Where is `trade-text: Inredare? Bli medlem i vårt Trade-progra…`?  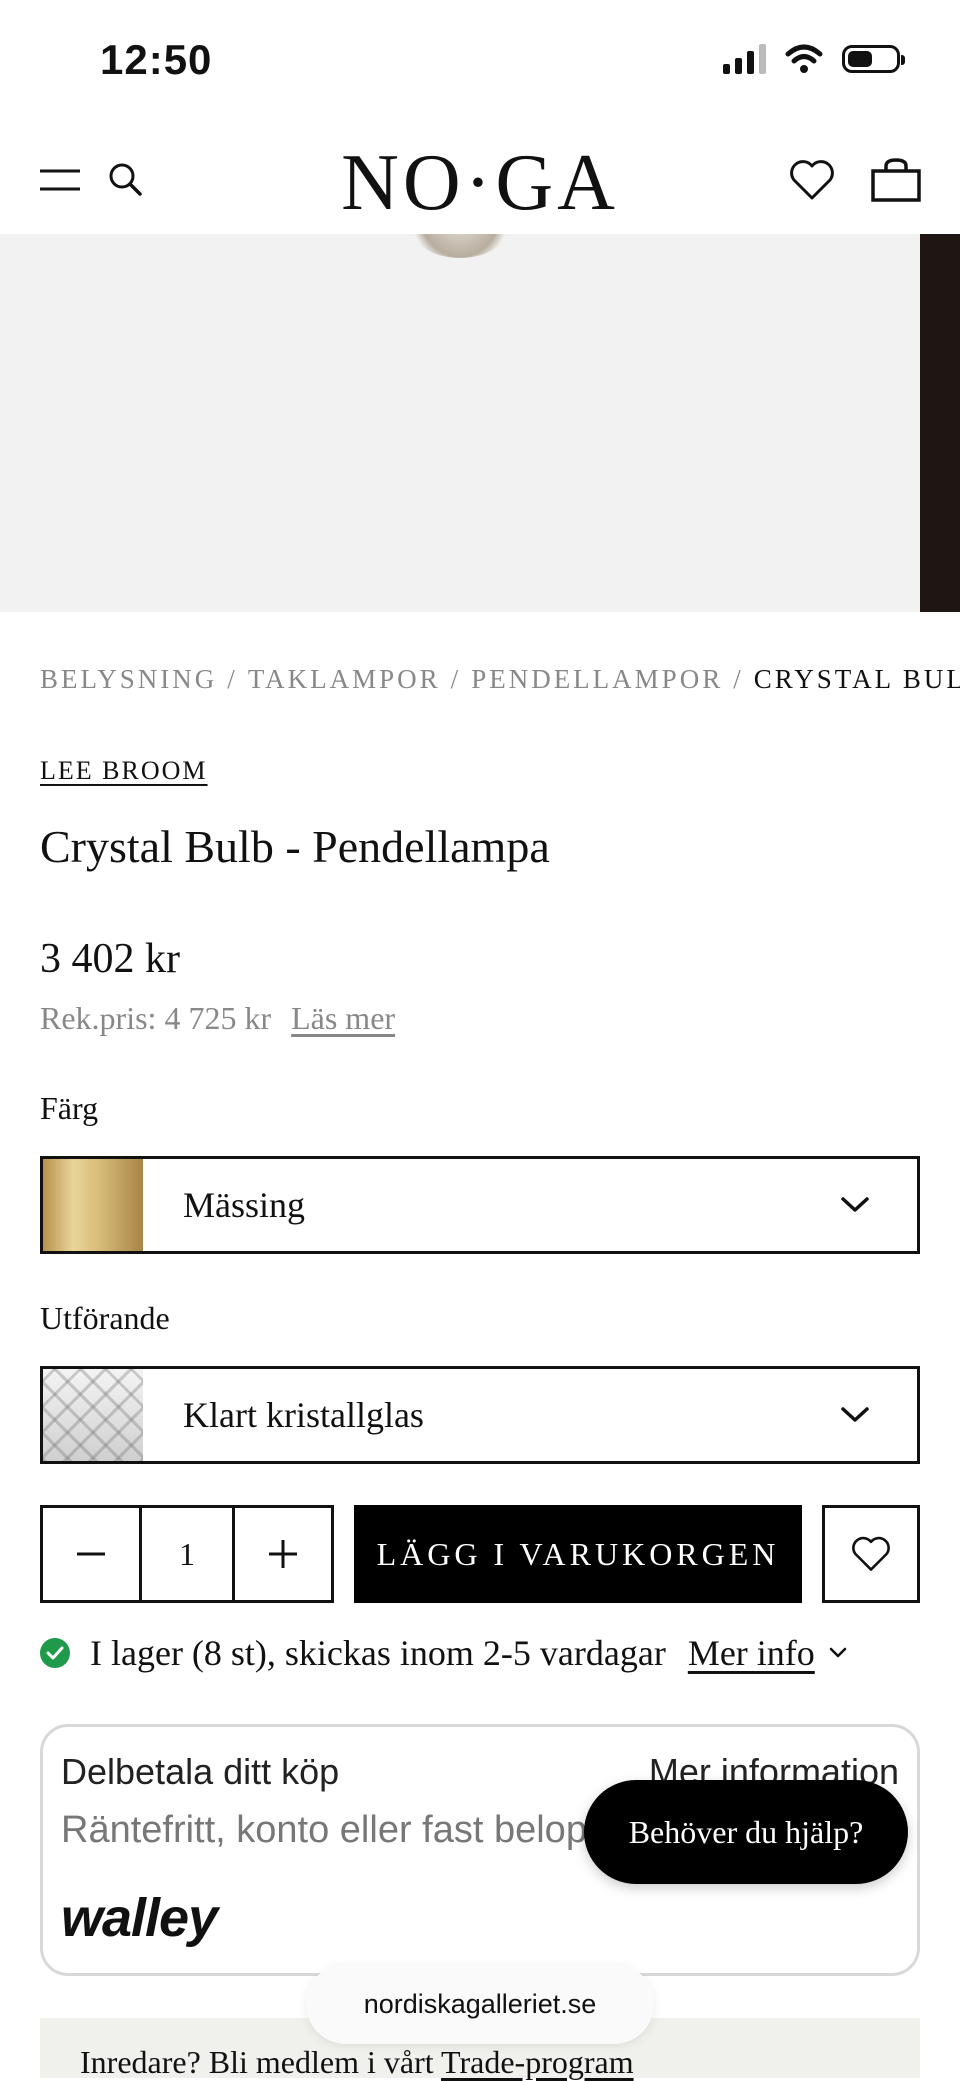
trade-text: Inredare? Bli medlem i vårt Trade-progra… is located at coordinates (357, 2062).